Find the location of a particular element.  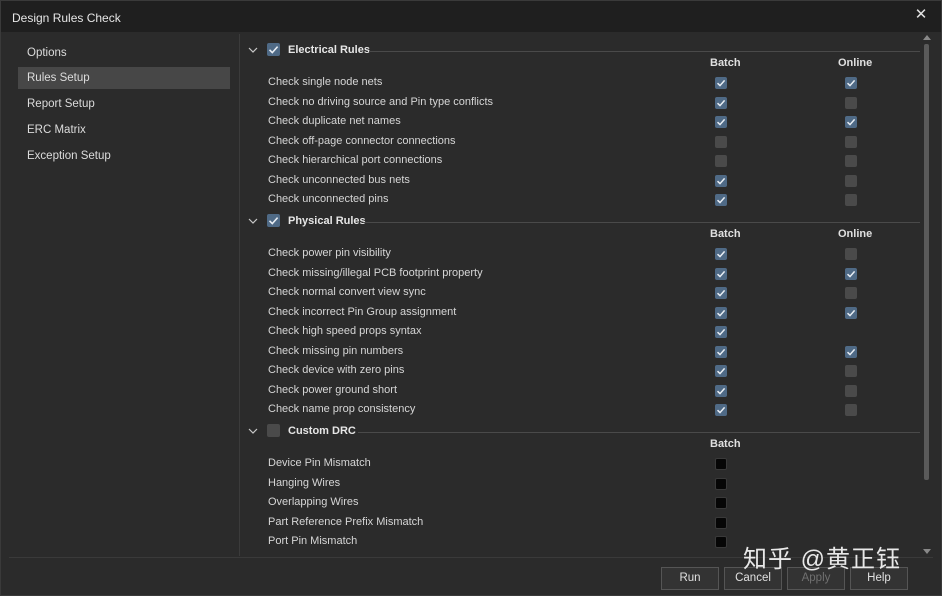

vertical-scrollbar is located at coordinates (926, 295).